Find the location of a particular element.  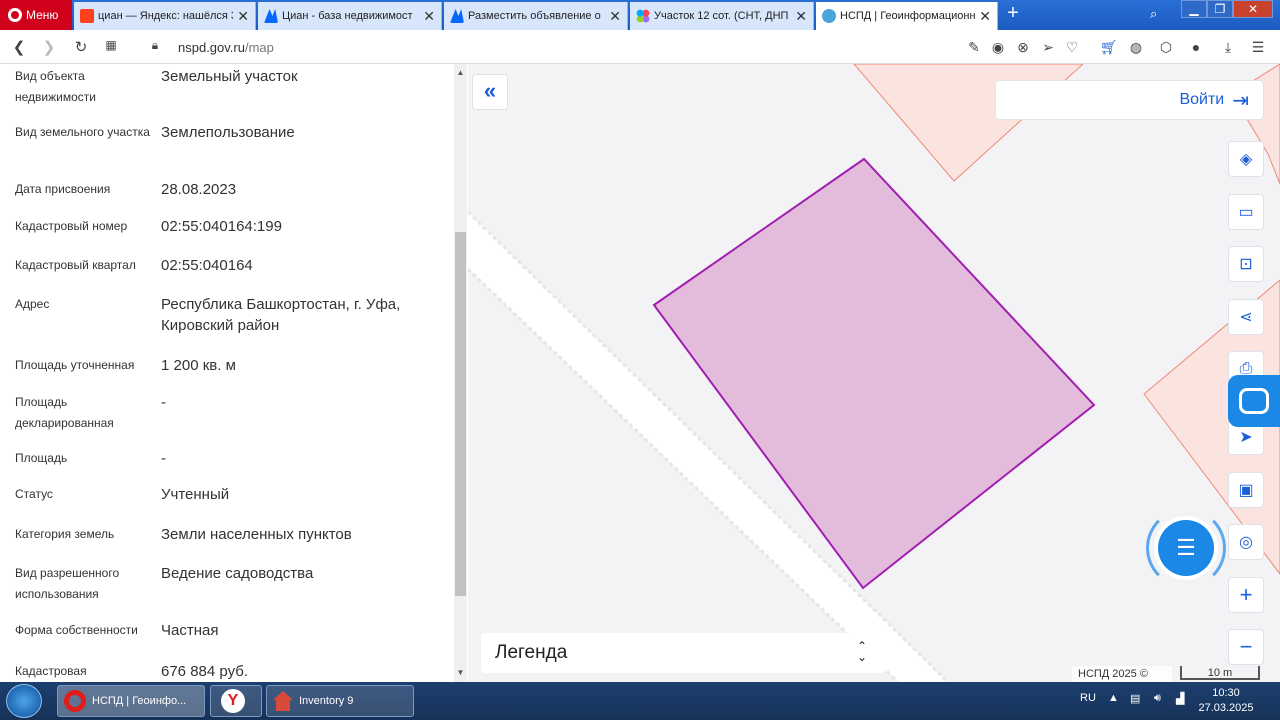

property-label: Категория земель is located at coordinates (65, 534).